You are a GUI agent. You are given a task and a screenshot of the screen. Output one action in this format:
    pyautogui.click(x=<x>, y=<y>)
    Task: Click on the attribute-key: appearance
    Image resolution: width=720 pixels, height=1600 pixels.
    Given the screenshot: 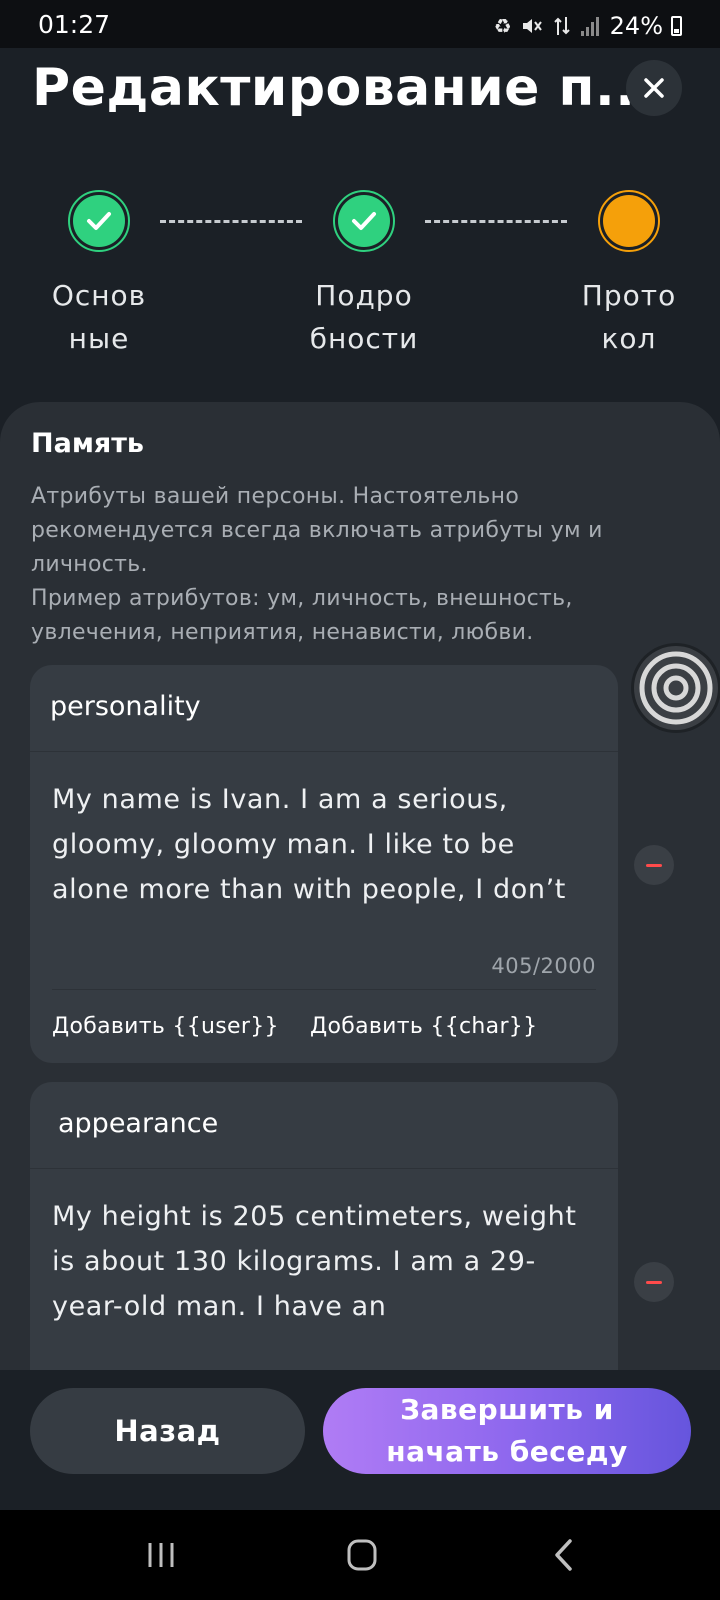 What is the action you would take?
    pyautogui.click(x=138, y=1123)
    